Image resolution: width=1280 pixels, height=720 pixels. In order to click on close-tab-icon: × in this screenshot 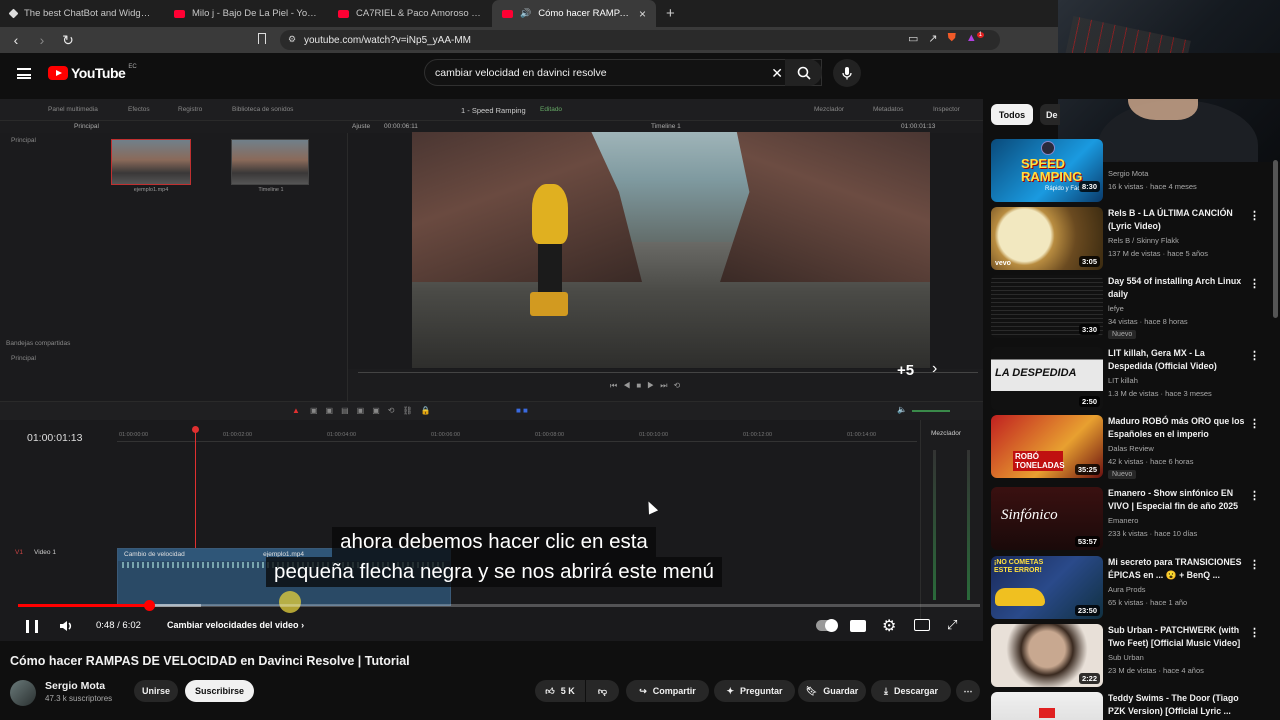, I will do `click(642, 14)`.